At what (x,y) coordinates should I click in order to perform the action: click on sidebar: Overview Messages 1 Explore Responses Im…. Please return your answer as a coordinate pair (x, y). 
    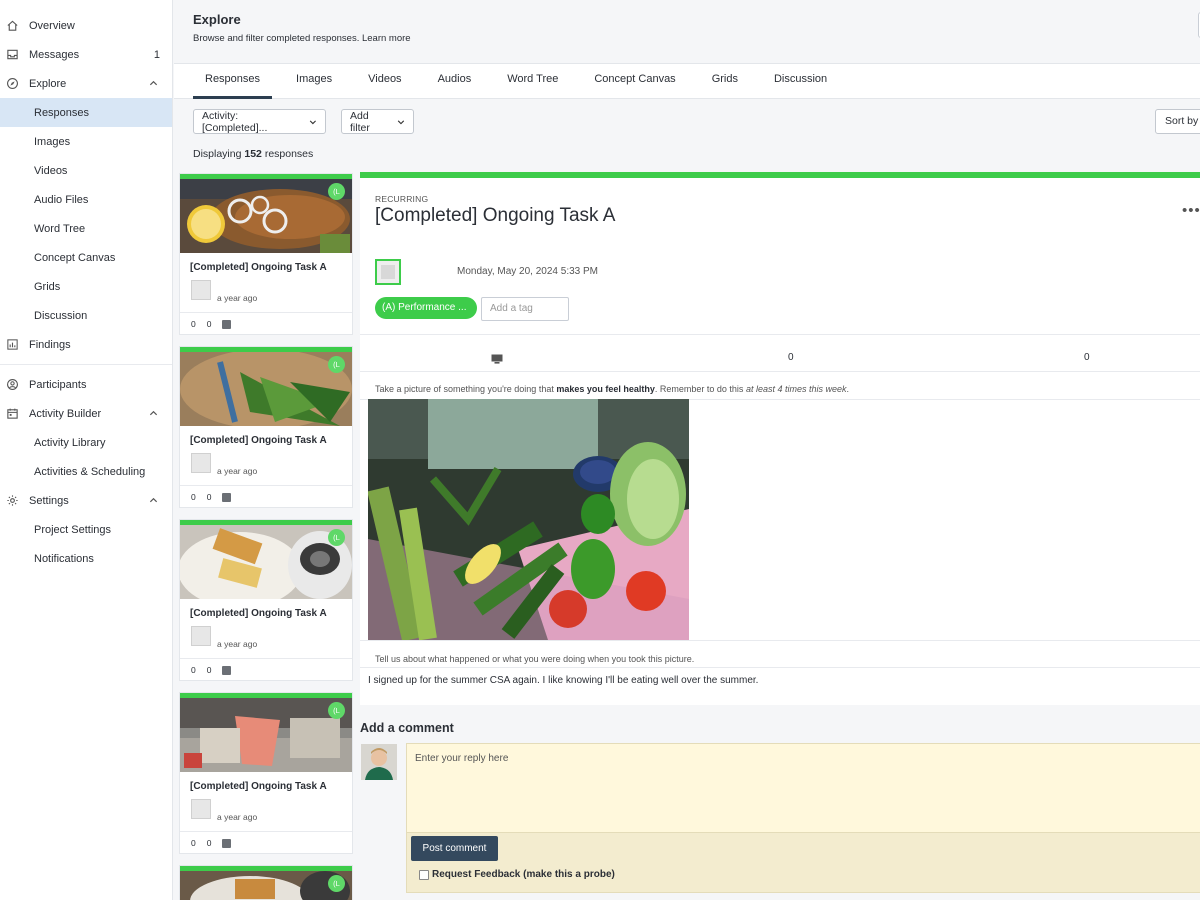
    Looking at the image, I should click on (86, 450).